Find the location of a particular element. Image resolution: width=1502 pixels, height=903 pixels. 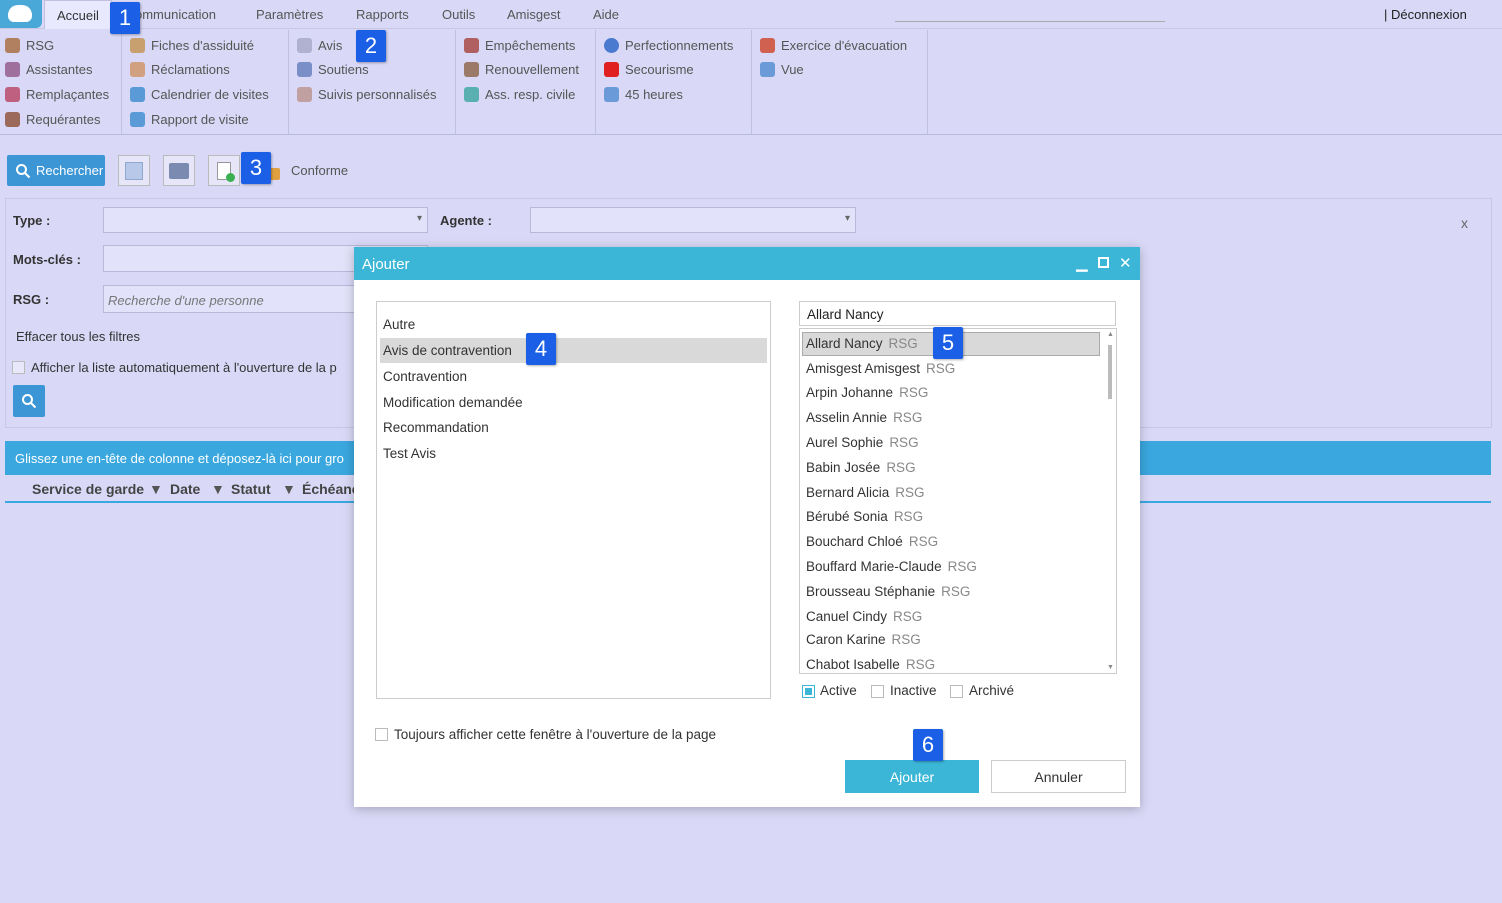

col-service-de-garde: Service de garde is located at coordinates (88, 489).